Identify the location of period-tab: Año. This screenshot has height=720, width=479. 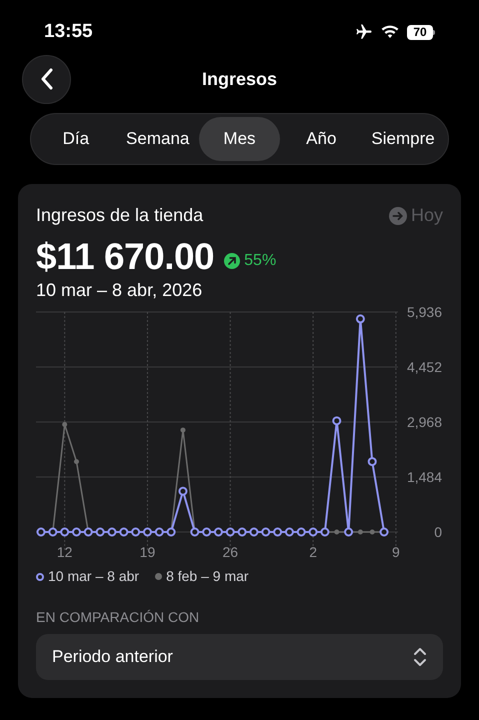
(321, 139).